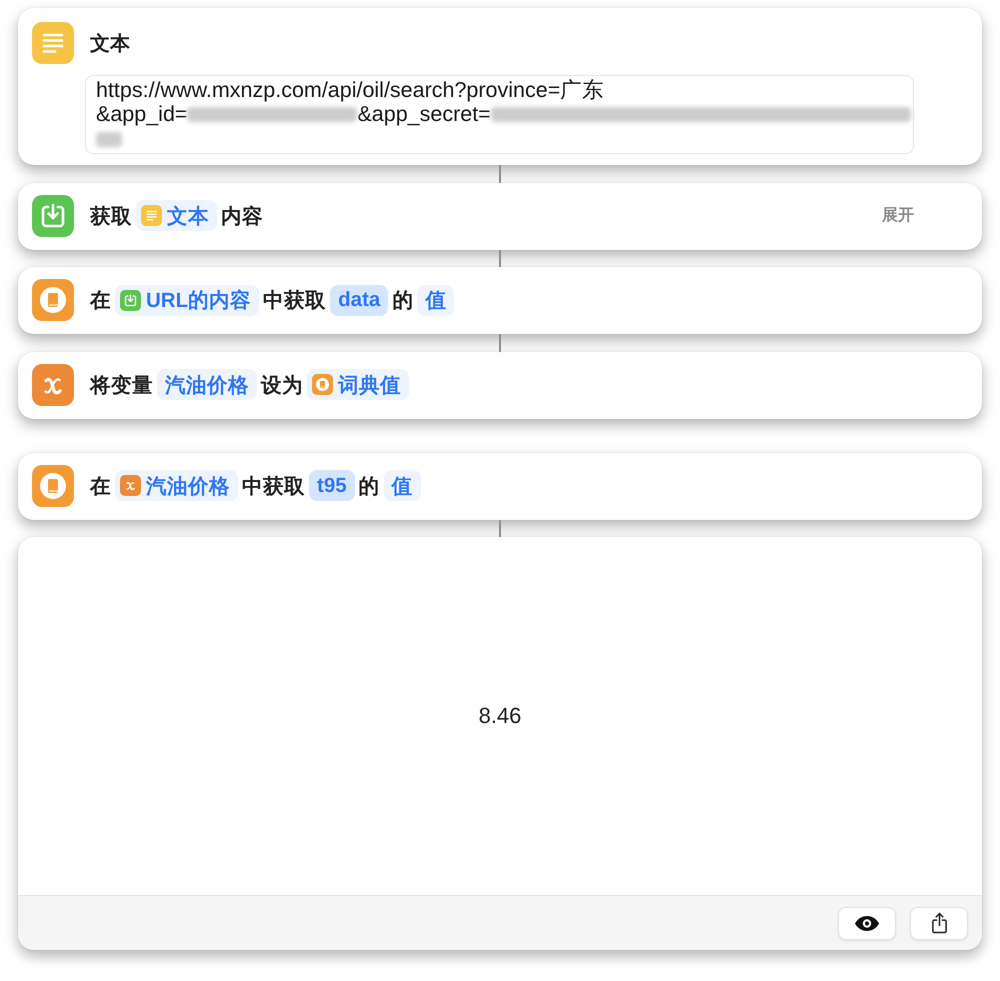 The height and width of the screenshot is (981, 1000). I want to click on share-button, so click(939, 923).